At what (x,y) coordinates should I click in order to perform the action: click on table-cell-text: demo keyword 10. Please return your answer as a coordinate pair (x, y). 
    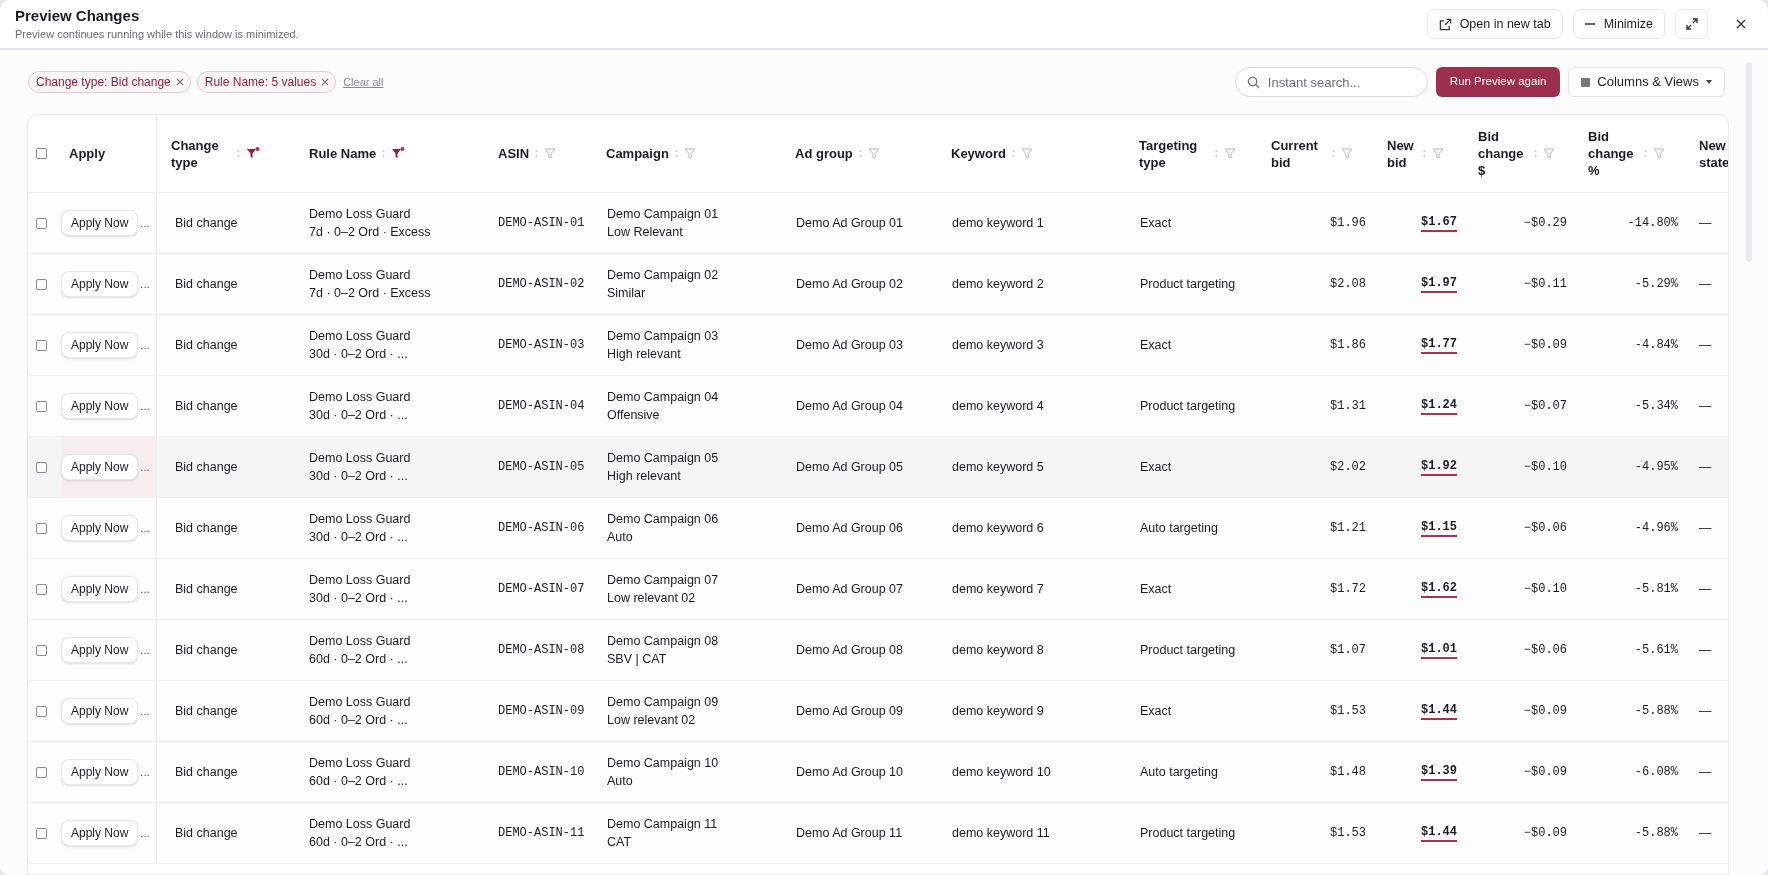
    Looking at the image, I should click on (1001, 772).